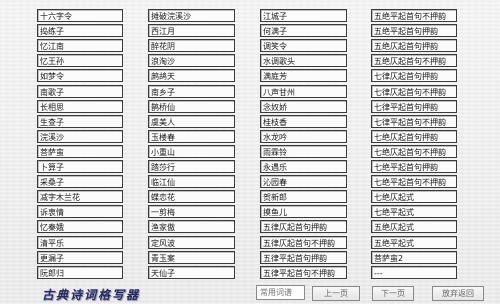 The image size is (500, 304). What do you see at coordinates (80, 45) in the screenshot?
I see `cipai-cell: 忆江南` at bounding box center [80, 45].